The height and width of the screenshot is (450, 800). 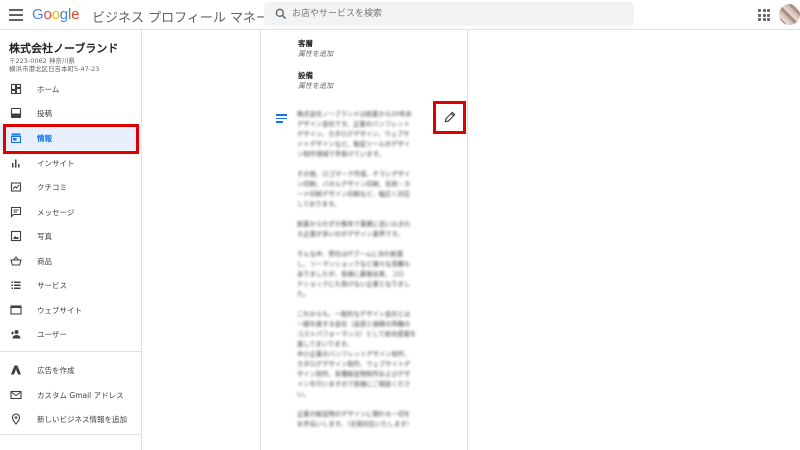 I want to click on account-avatar, so click(x=789, y=14).